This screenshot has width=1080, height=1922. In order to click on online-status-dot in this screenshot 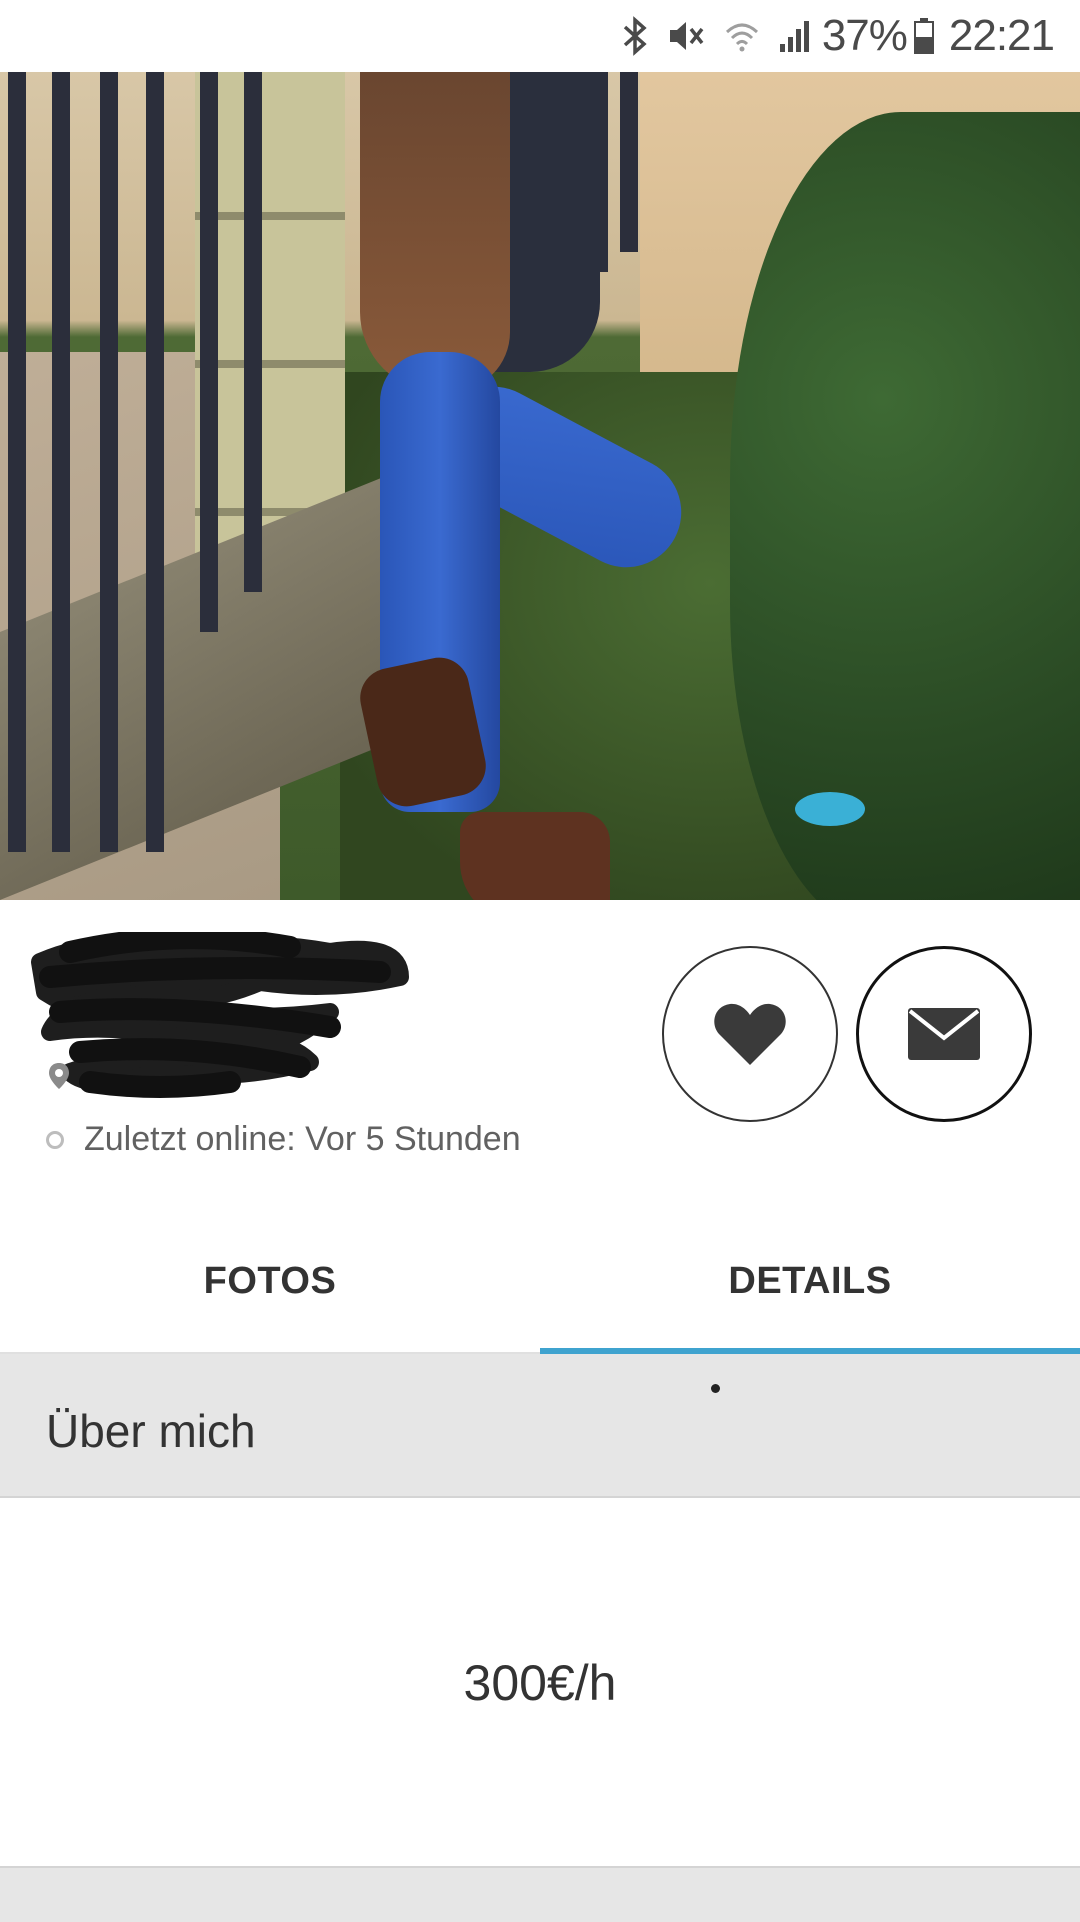, I will do `click(55, 1139)`.